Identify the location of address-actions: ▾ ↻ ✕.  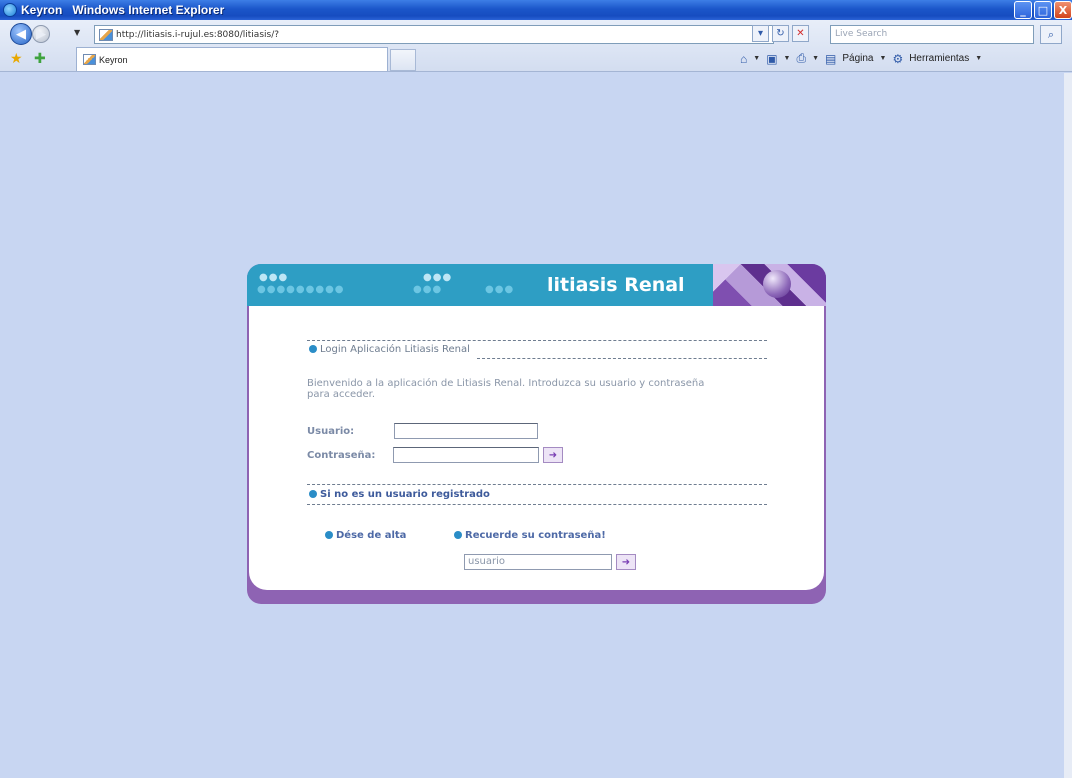
(780, 33).